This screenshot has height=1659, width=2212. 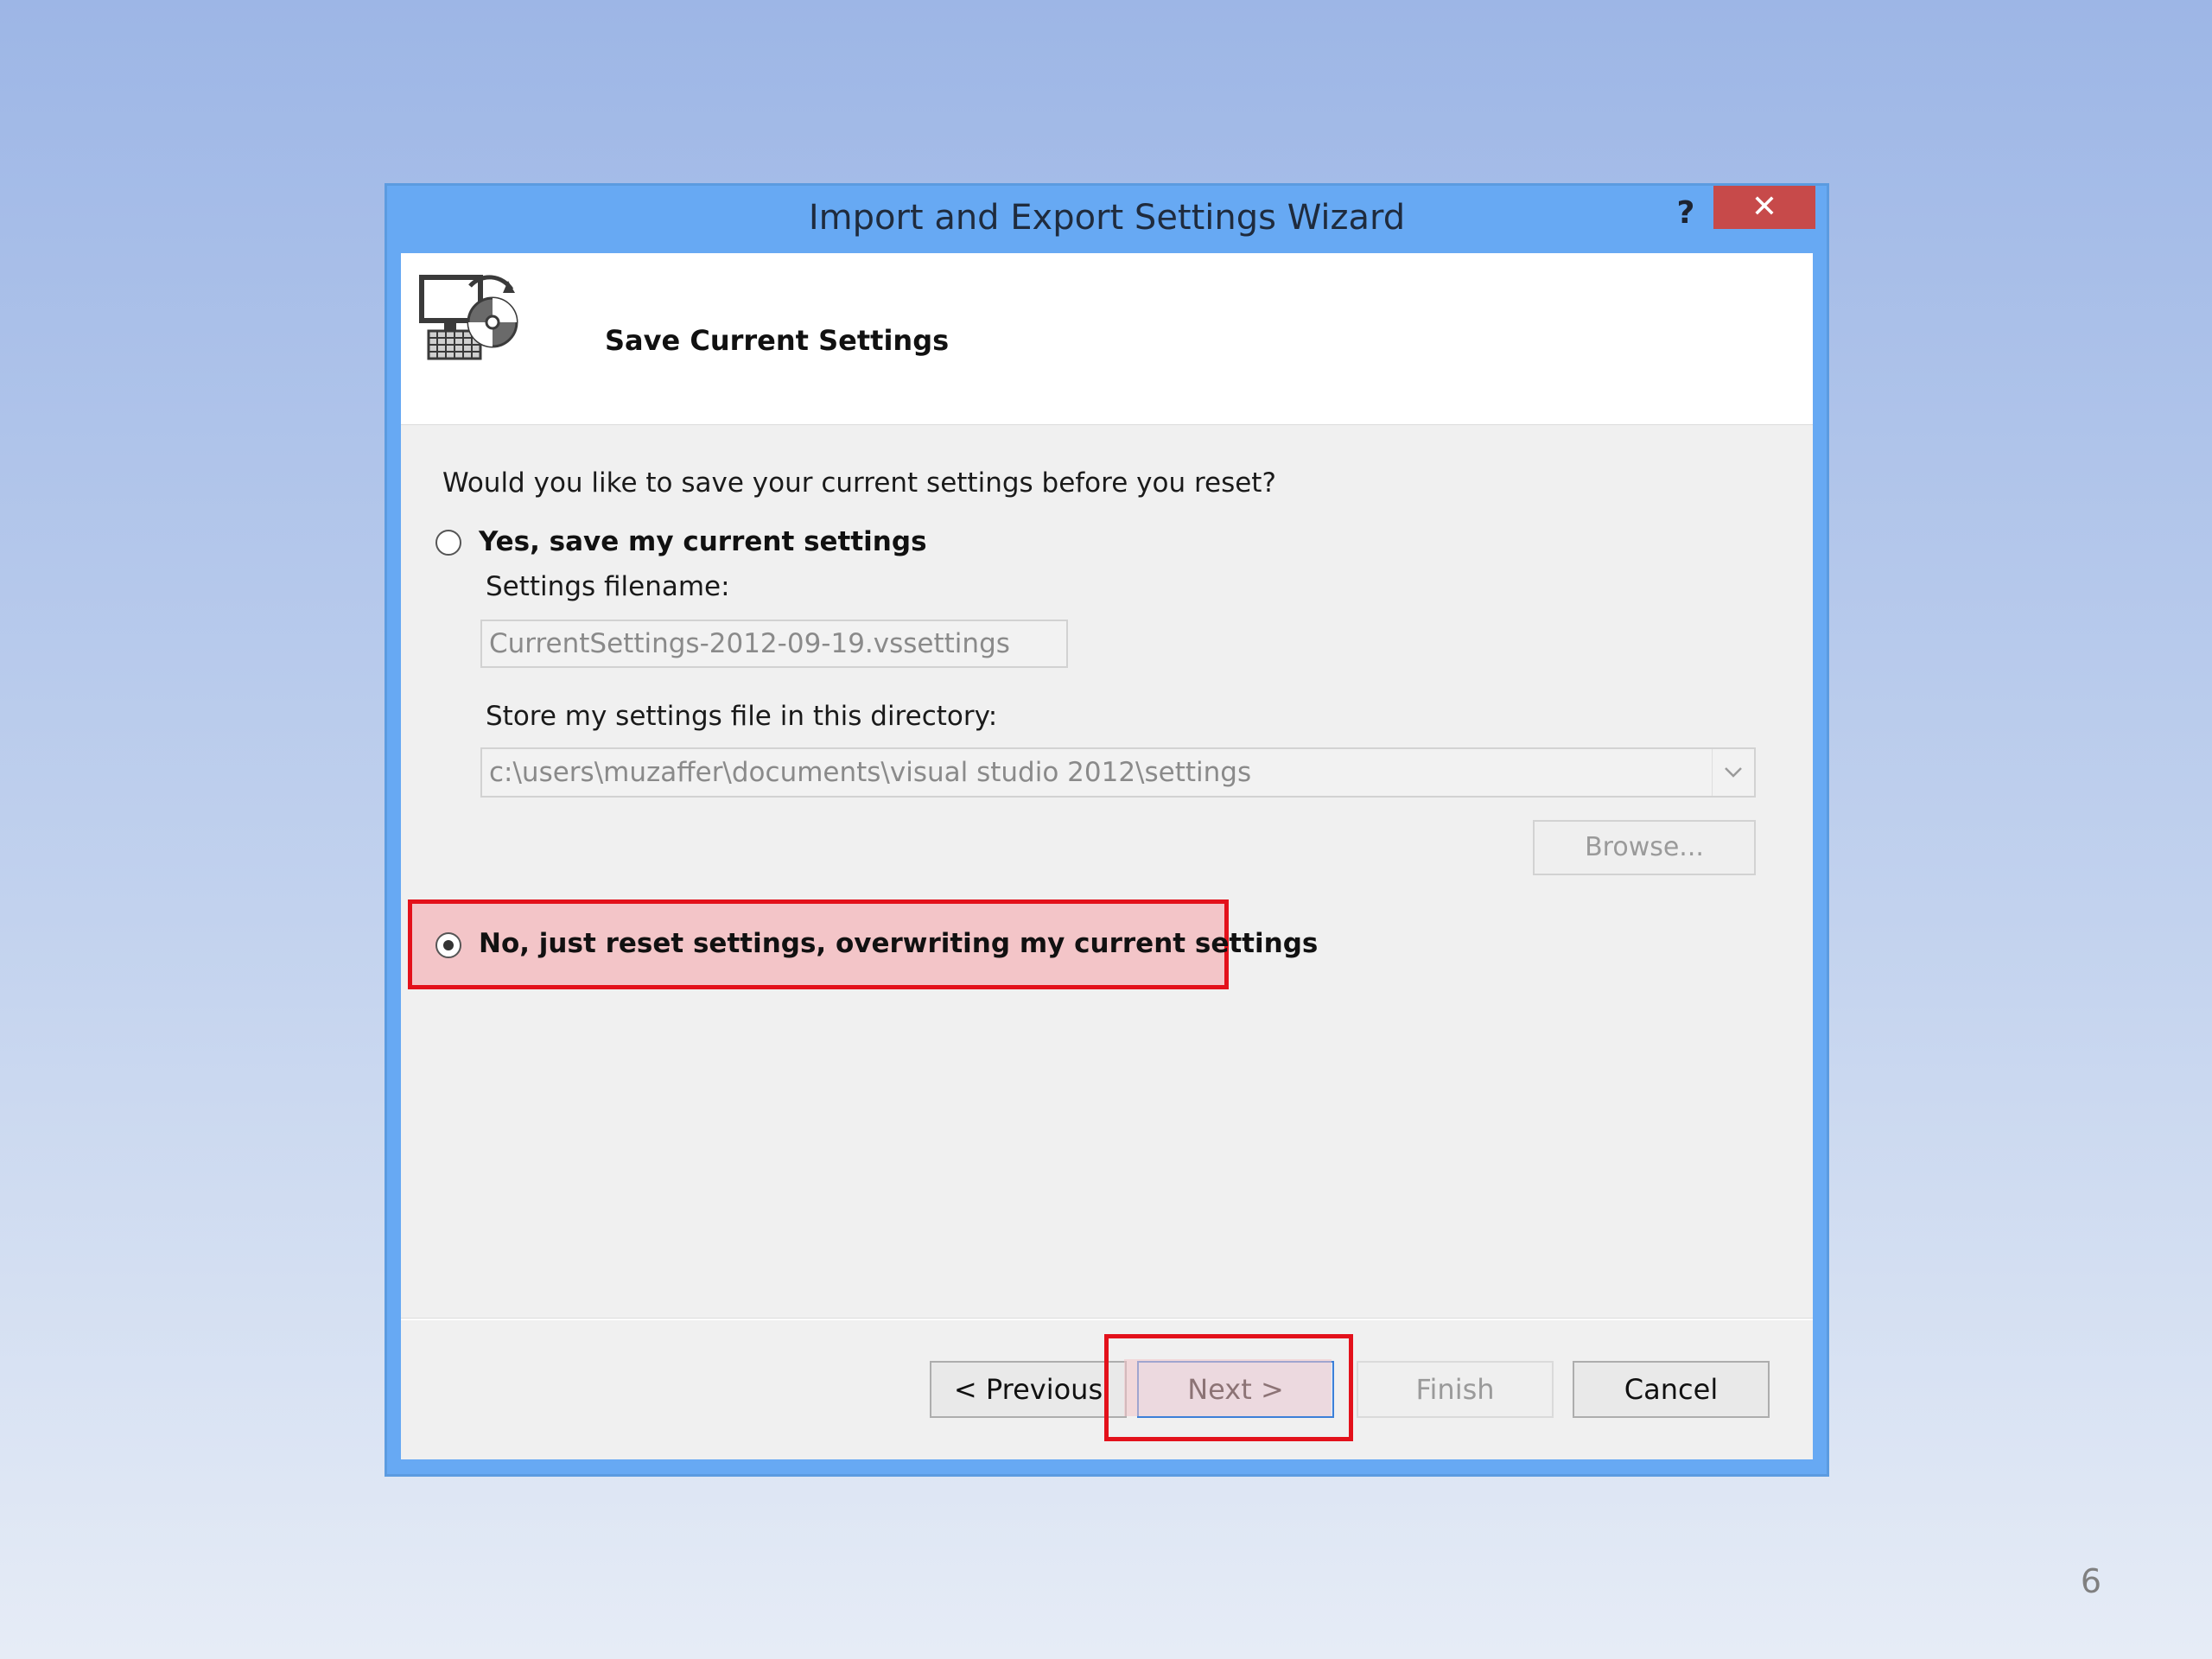 I want to click on filename-label: Settings filename:, so click(x=608, y=586).